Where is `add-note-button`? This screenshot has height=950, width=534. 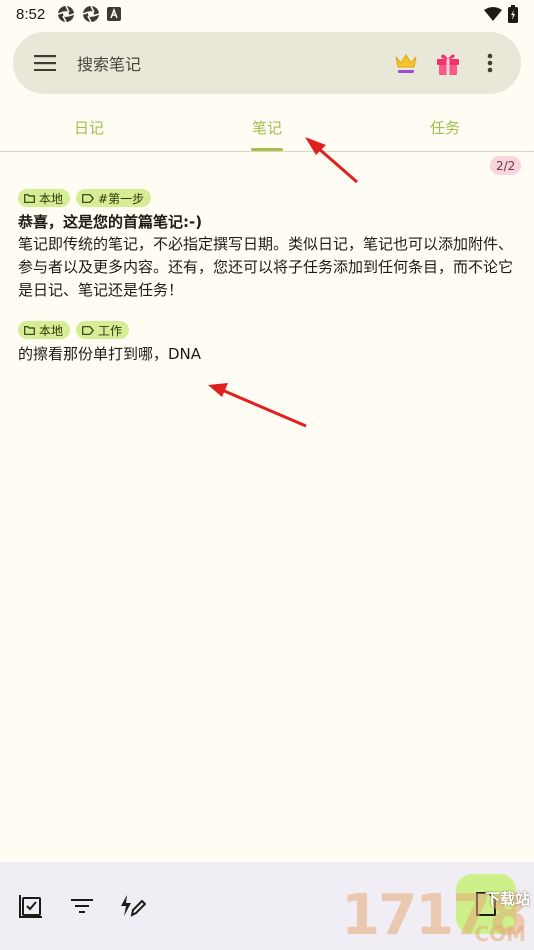
add-note-button is located at coordinates (486, 904).